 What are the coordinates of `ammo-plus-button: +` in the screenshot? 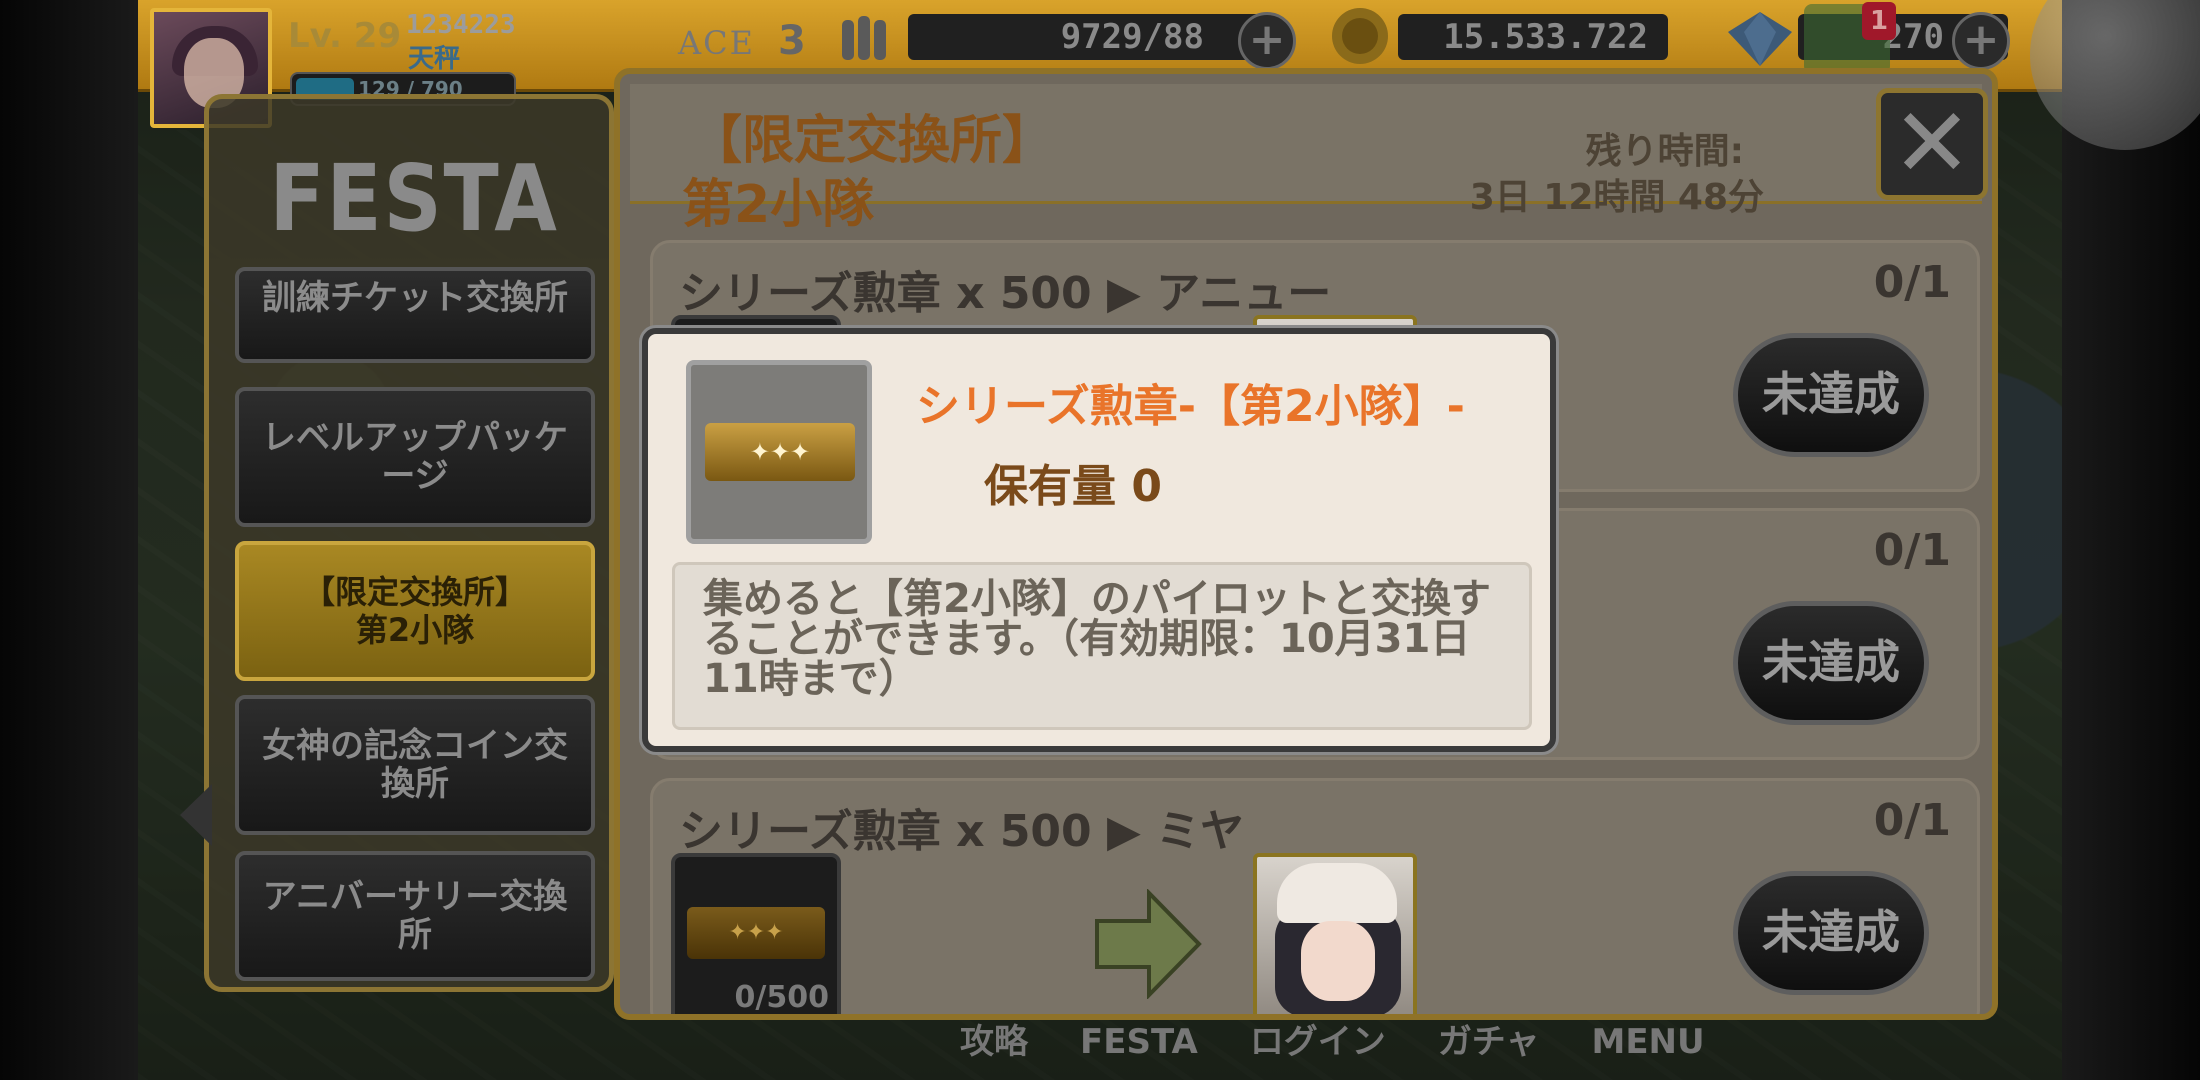 It's located at (1267, 41).